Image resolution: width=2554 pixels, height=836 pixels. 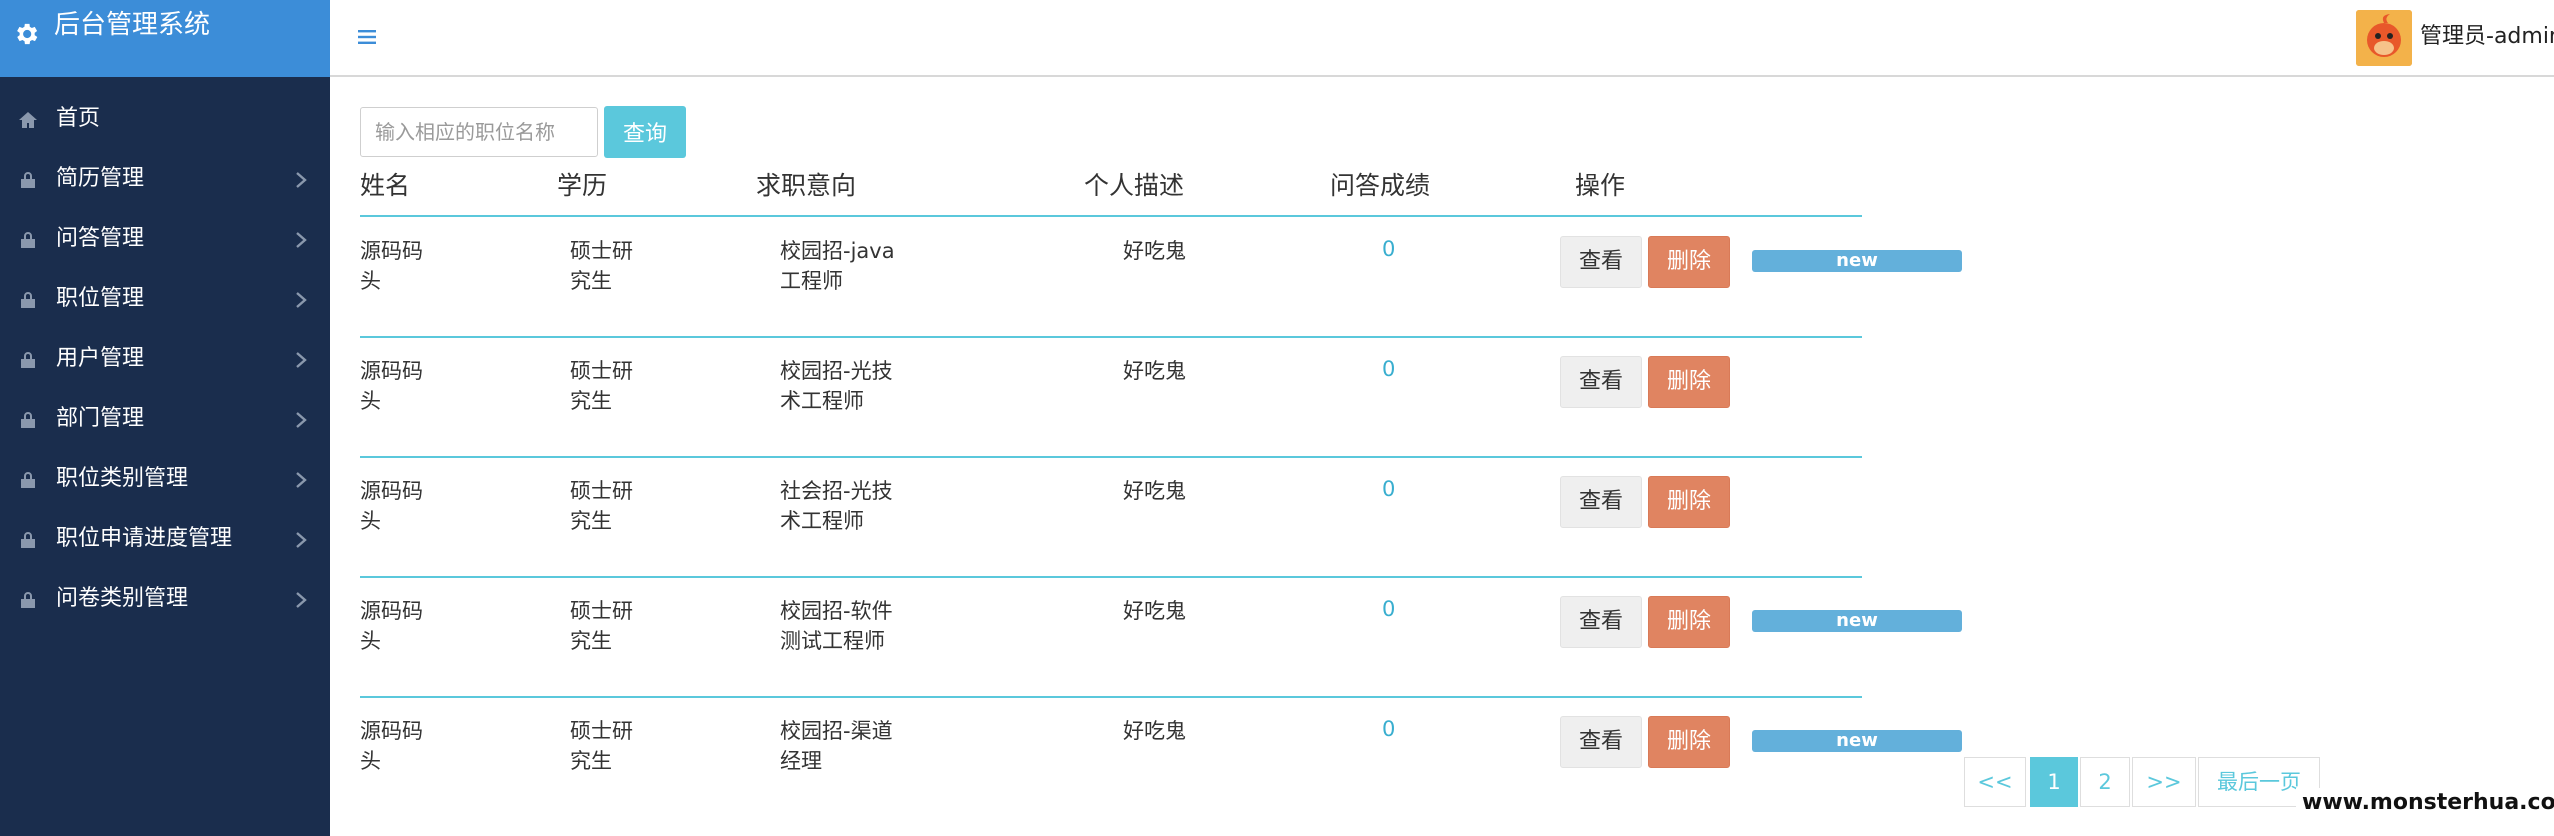 I want to click on sidebar-item-0: 首页, so click(x=165, y=120).